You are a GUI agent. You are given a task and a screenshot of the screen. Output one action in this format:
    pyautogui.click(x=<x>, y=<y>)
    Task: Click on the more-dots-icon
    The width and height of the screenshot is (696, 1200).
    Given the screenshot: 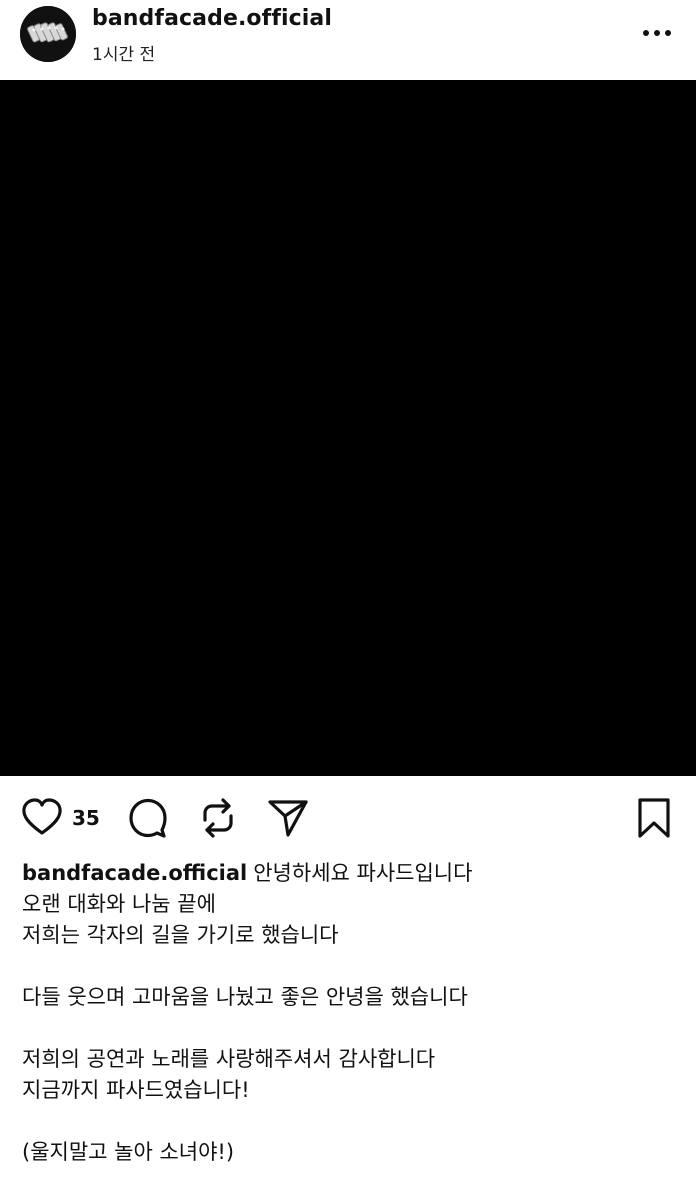 What is the action you would take?
    pyautogui.click(x=657, y=33)
    